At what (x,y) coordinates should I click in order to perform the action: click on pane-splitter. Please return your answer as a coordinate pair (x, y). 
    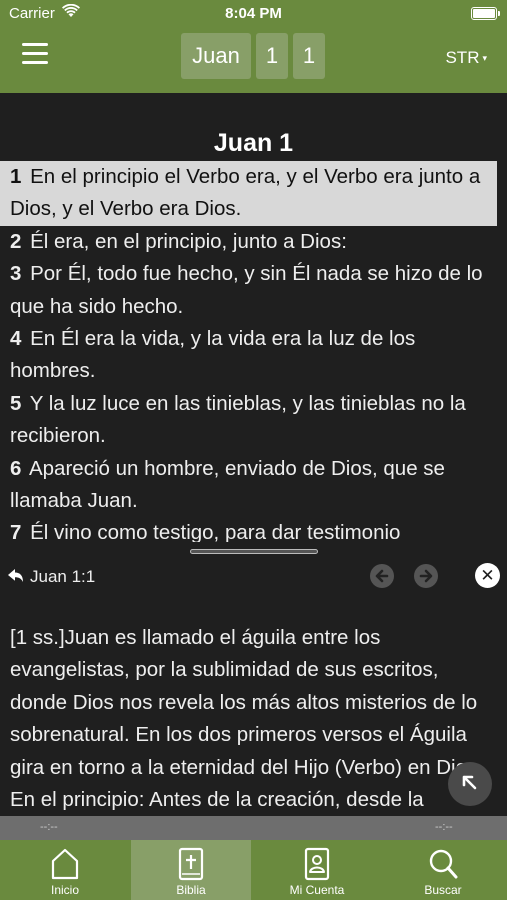
    Looking at the image, I should click on (253, 550).